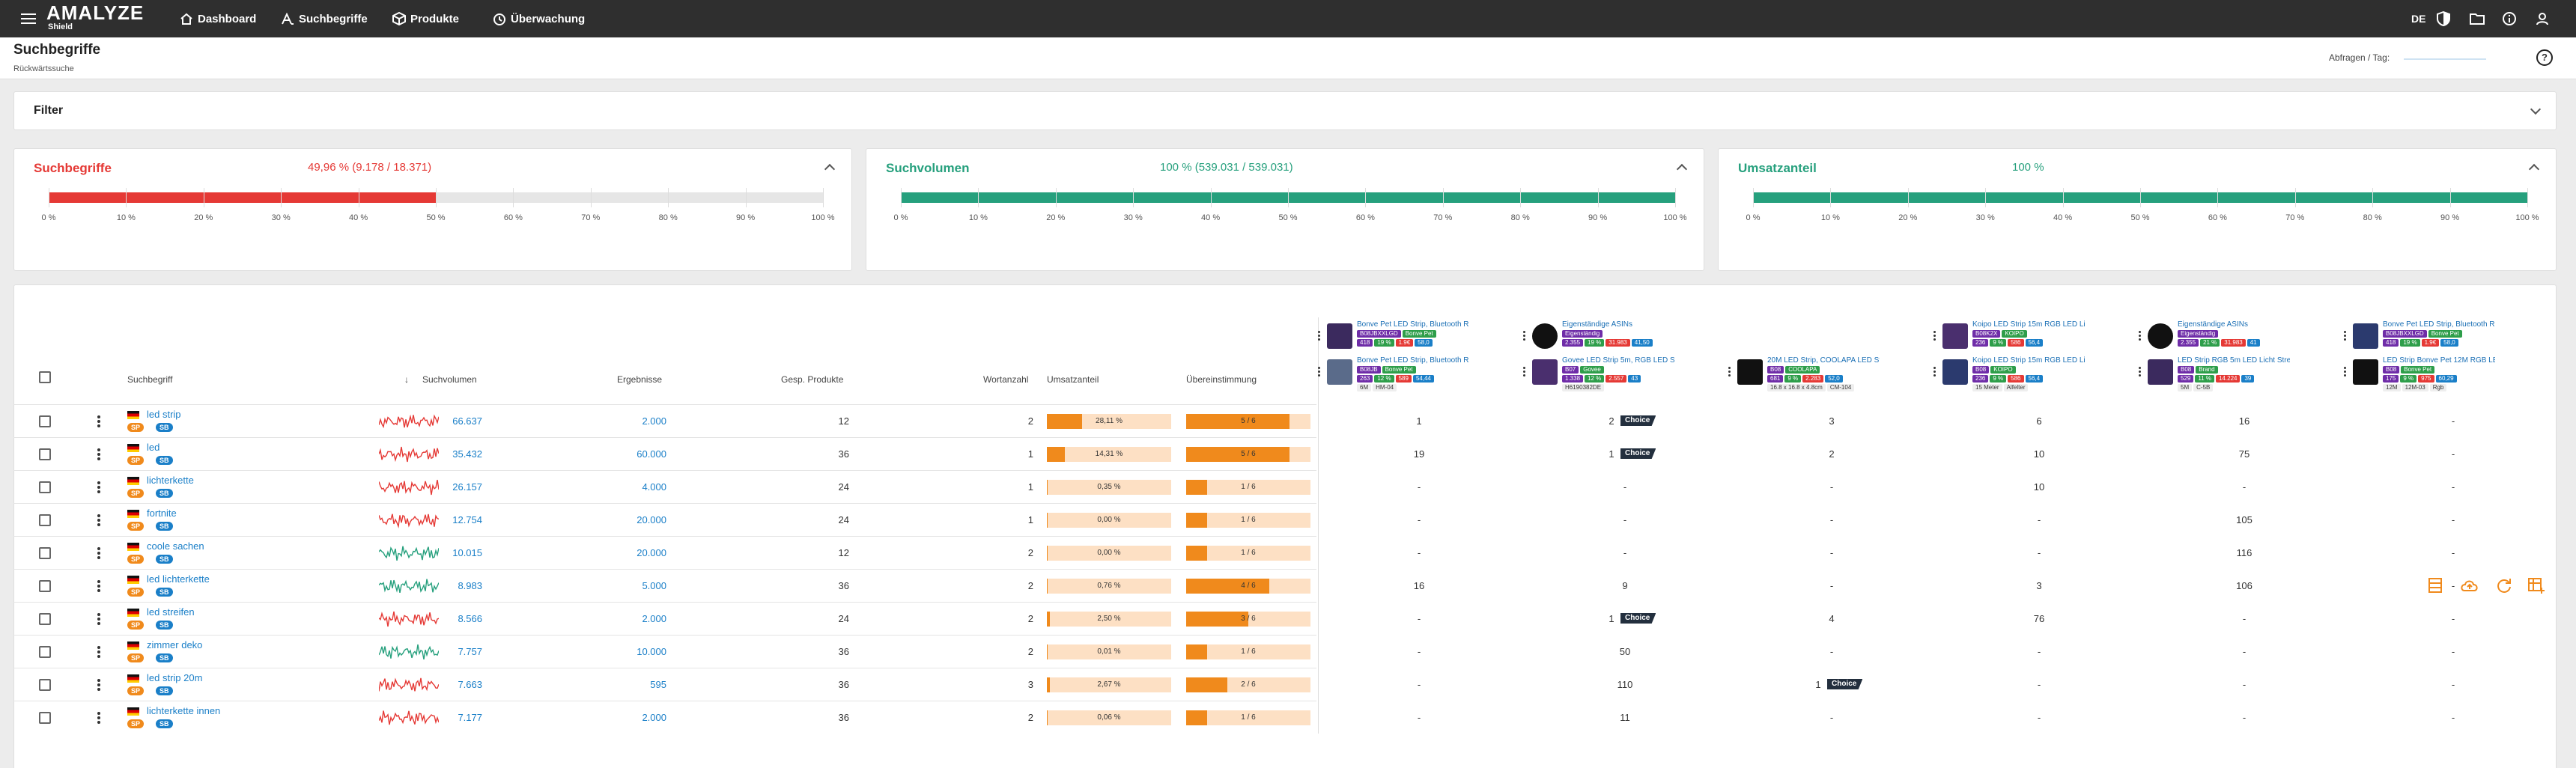 This screenshot has height=768, width=2576. What do you see at coordinates (1285, 110) in the screenshot?
I see `filter-panel: Filter` at bounding box center [1285, 110].